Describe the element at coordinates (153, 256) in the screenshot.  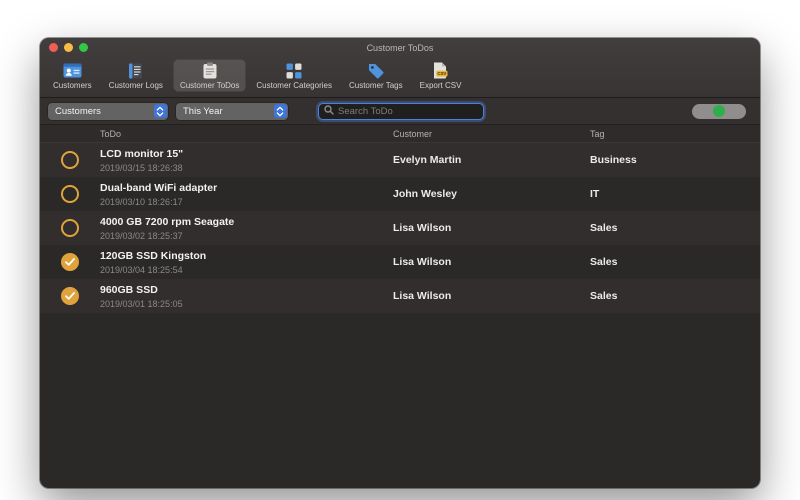
I see `todo-title: 120GB SSD Kingston` at that location.